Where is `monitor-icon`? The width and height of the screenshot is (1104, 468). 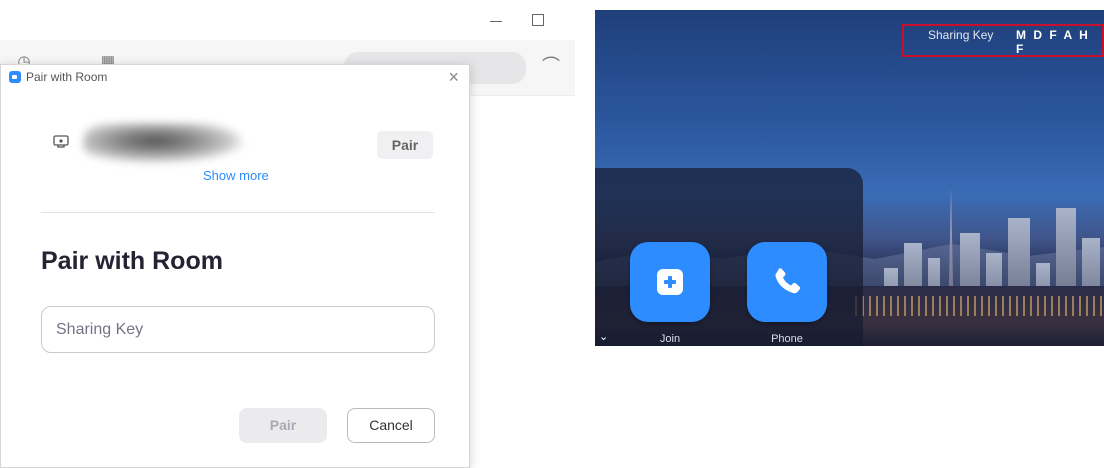
monitor-icon is located at coordinates (61, 141).